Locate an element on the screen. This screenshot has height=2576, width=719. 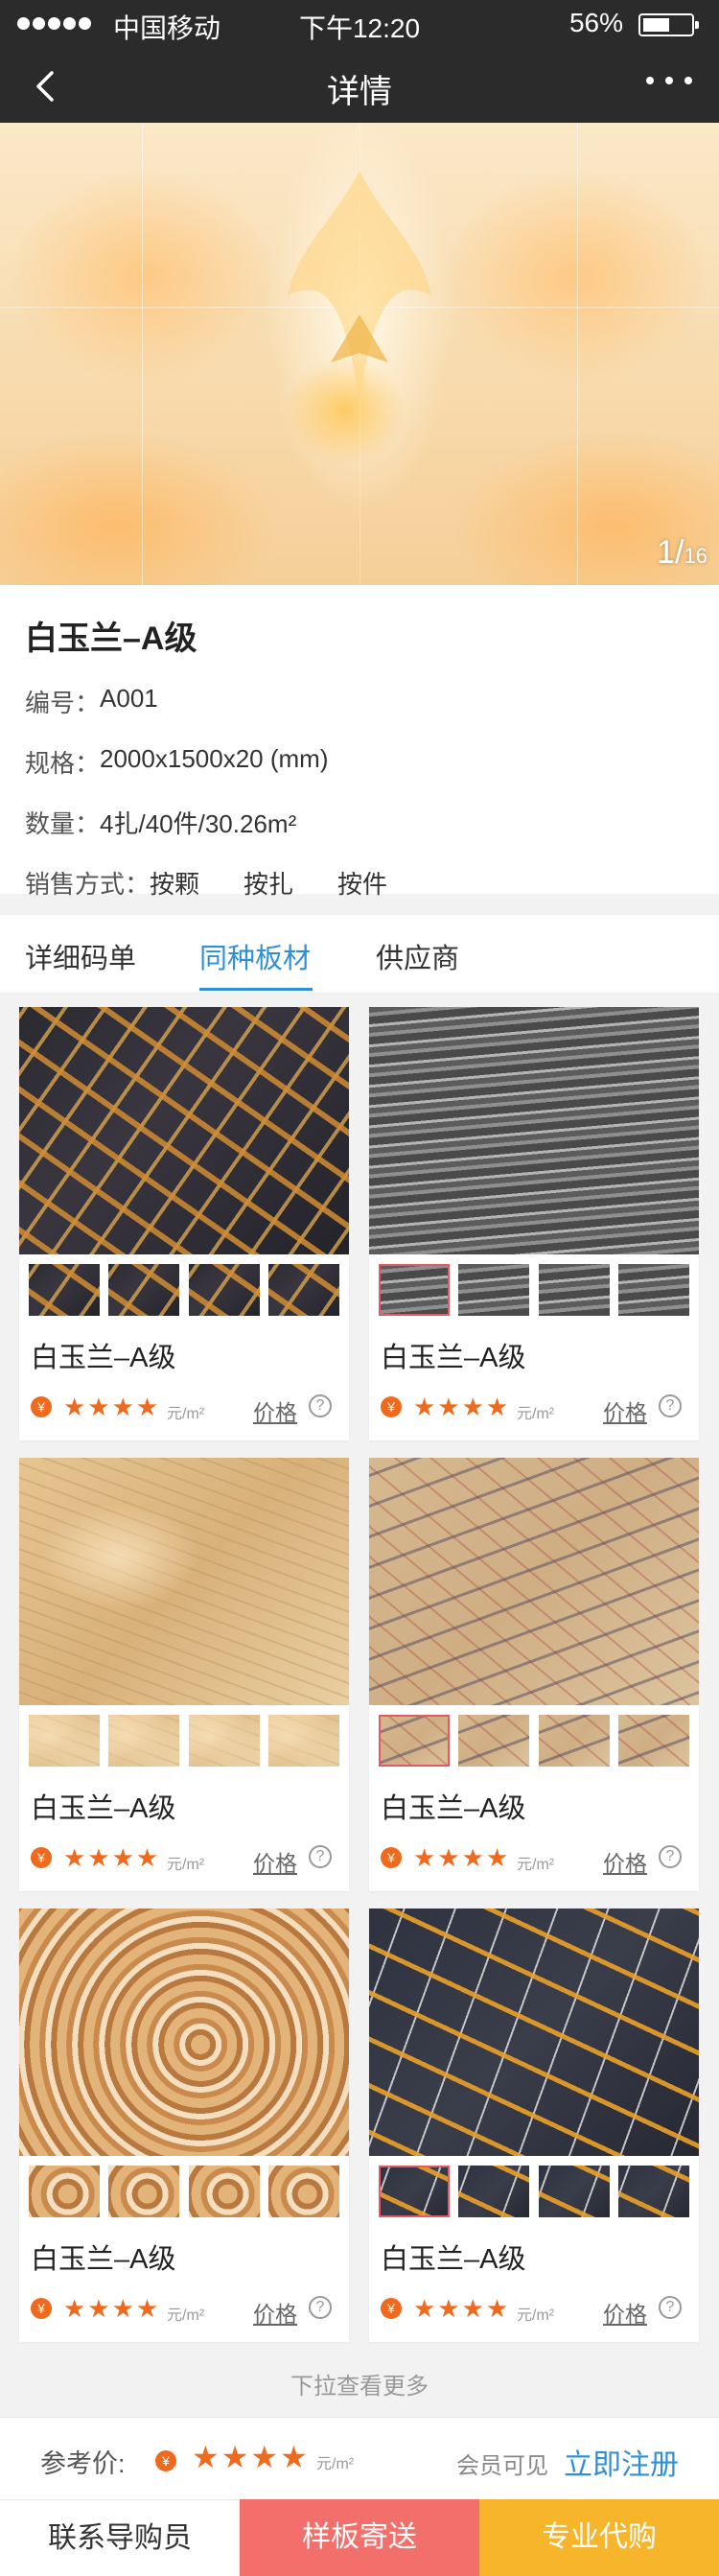
battery-percent: 56% is located at coordinates (595, 22).